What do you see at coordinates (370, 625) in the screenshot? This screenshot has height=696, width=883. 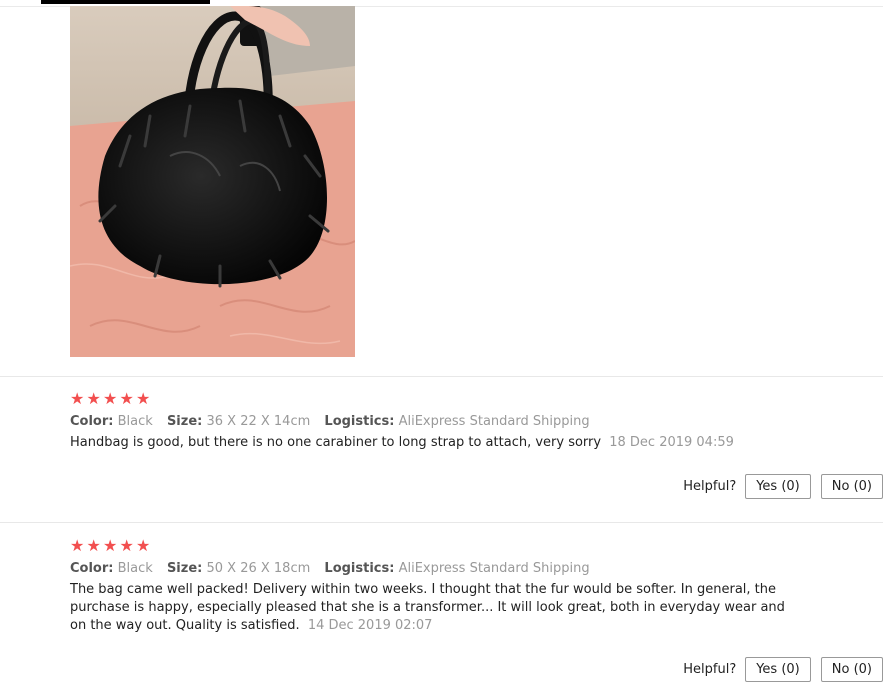 I see `review-date: 14 Dec 2019 02:07` at bounding box center [370, 625].